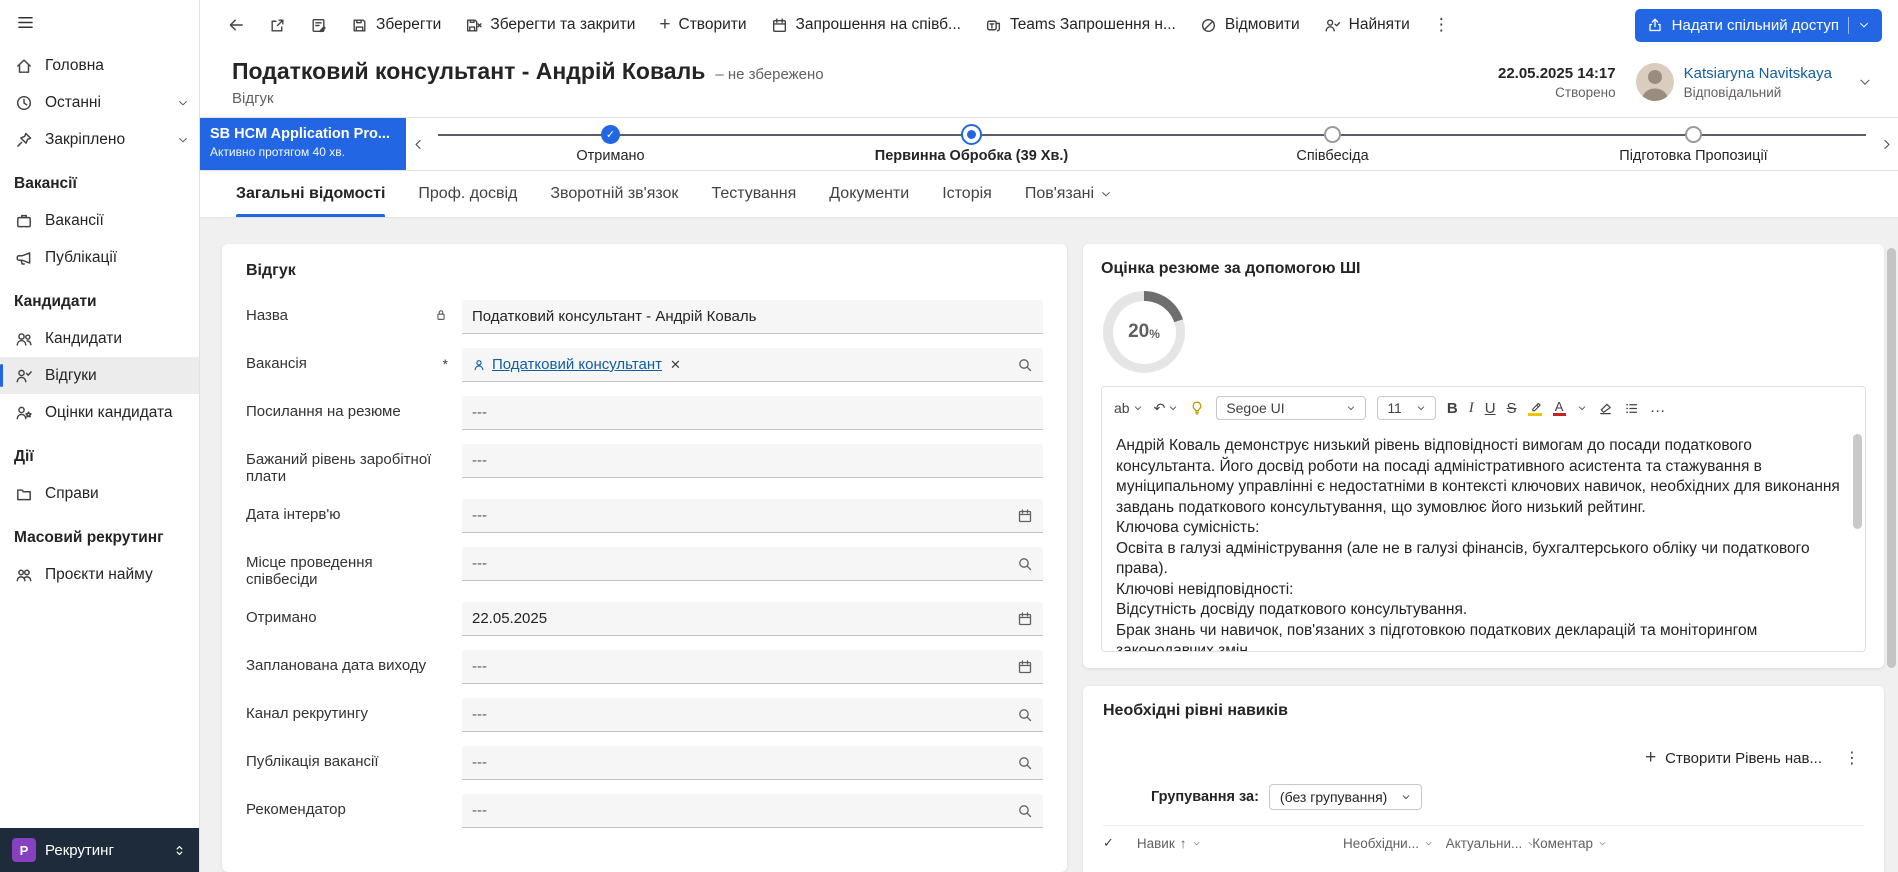 This screenshot has height=872, width=1898. Describe the element at coordinates (99, 257) in the screenshot. I see `sidebar-item-publications: Публікації` at that location.